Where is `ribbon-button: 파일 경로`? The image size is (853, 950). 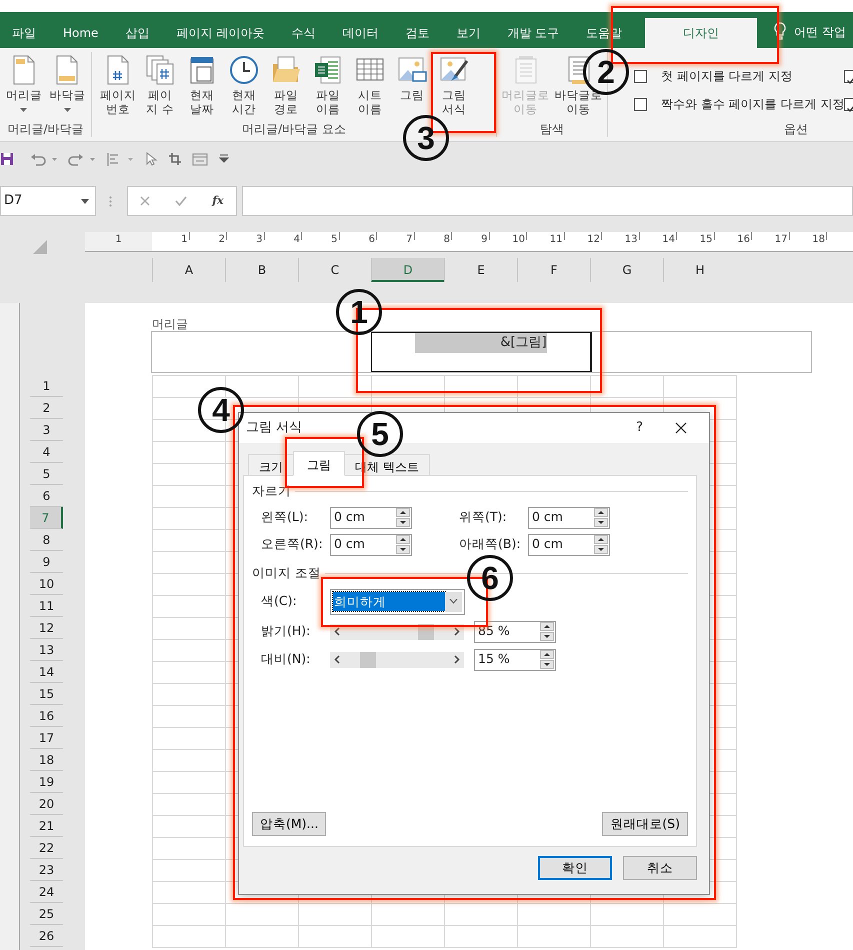 ribbon-button: 파일 경로 is located at coordinates (286, 86).